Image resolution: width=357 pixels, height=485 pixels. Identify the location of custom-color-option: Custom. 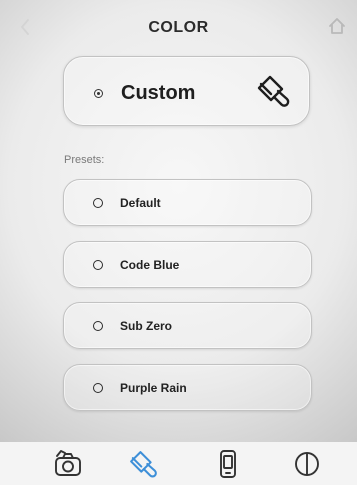
(186, 91).